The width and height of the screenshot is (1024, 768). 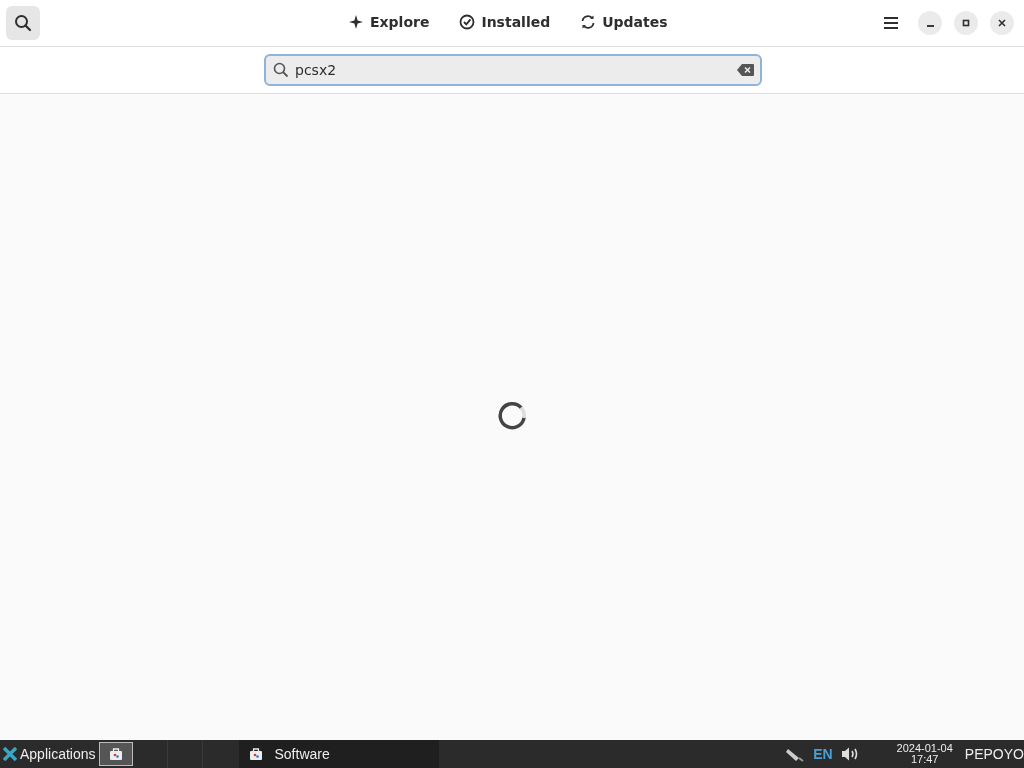 What do you see at coordinates (512, 415) in the screenshot?
I see `loading-spinner-icon` at bounding box center [512, 415].